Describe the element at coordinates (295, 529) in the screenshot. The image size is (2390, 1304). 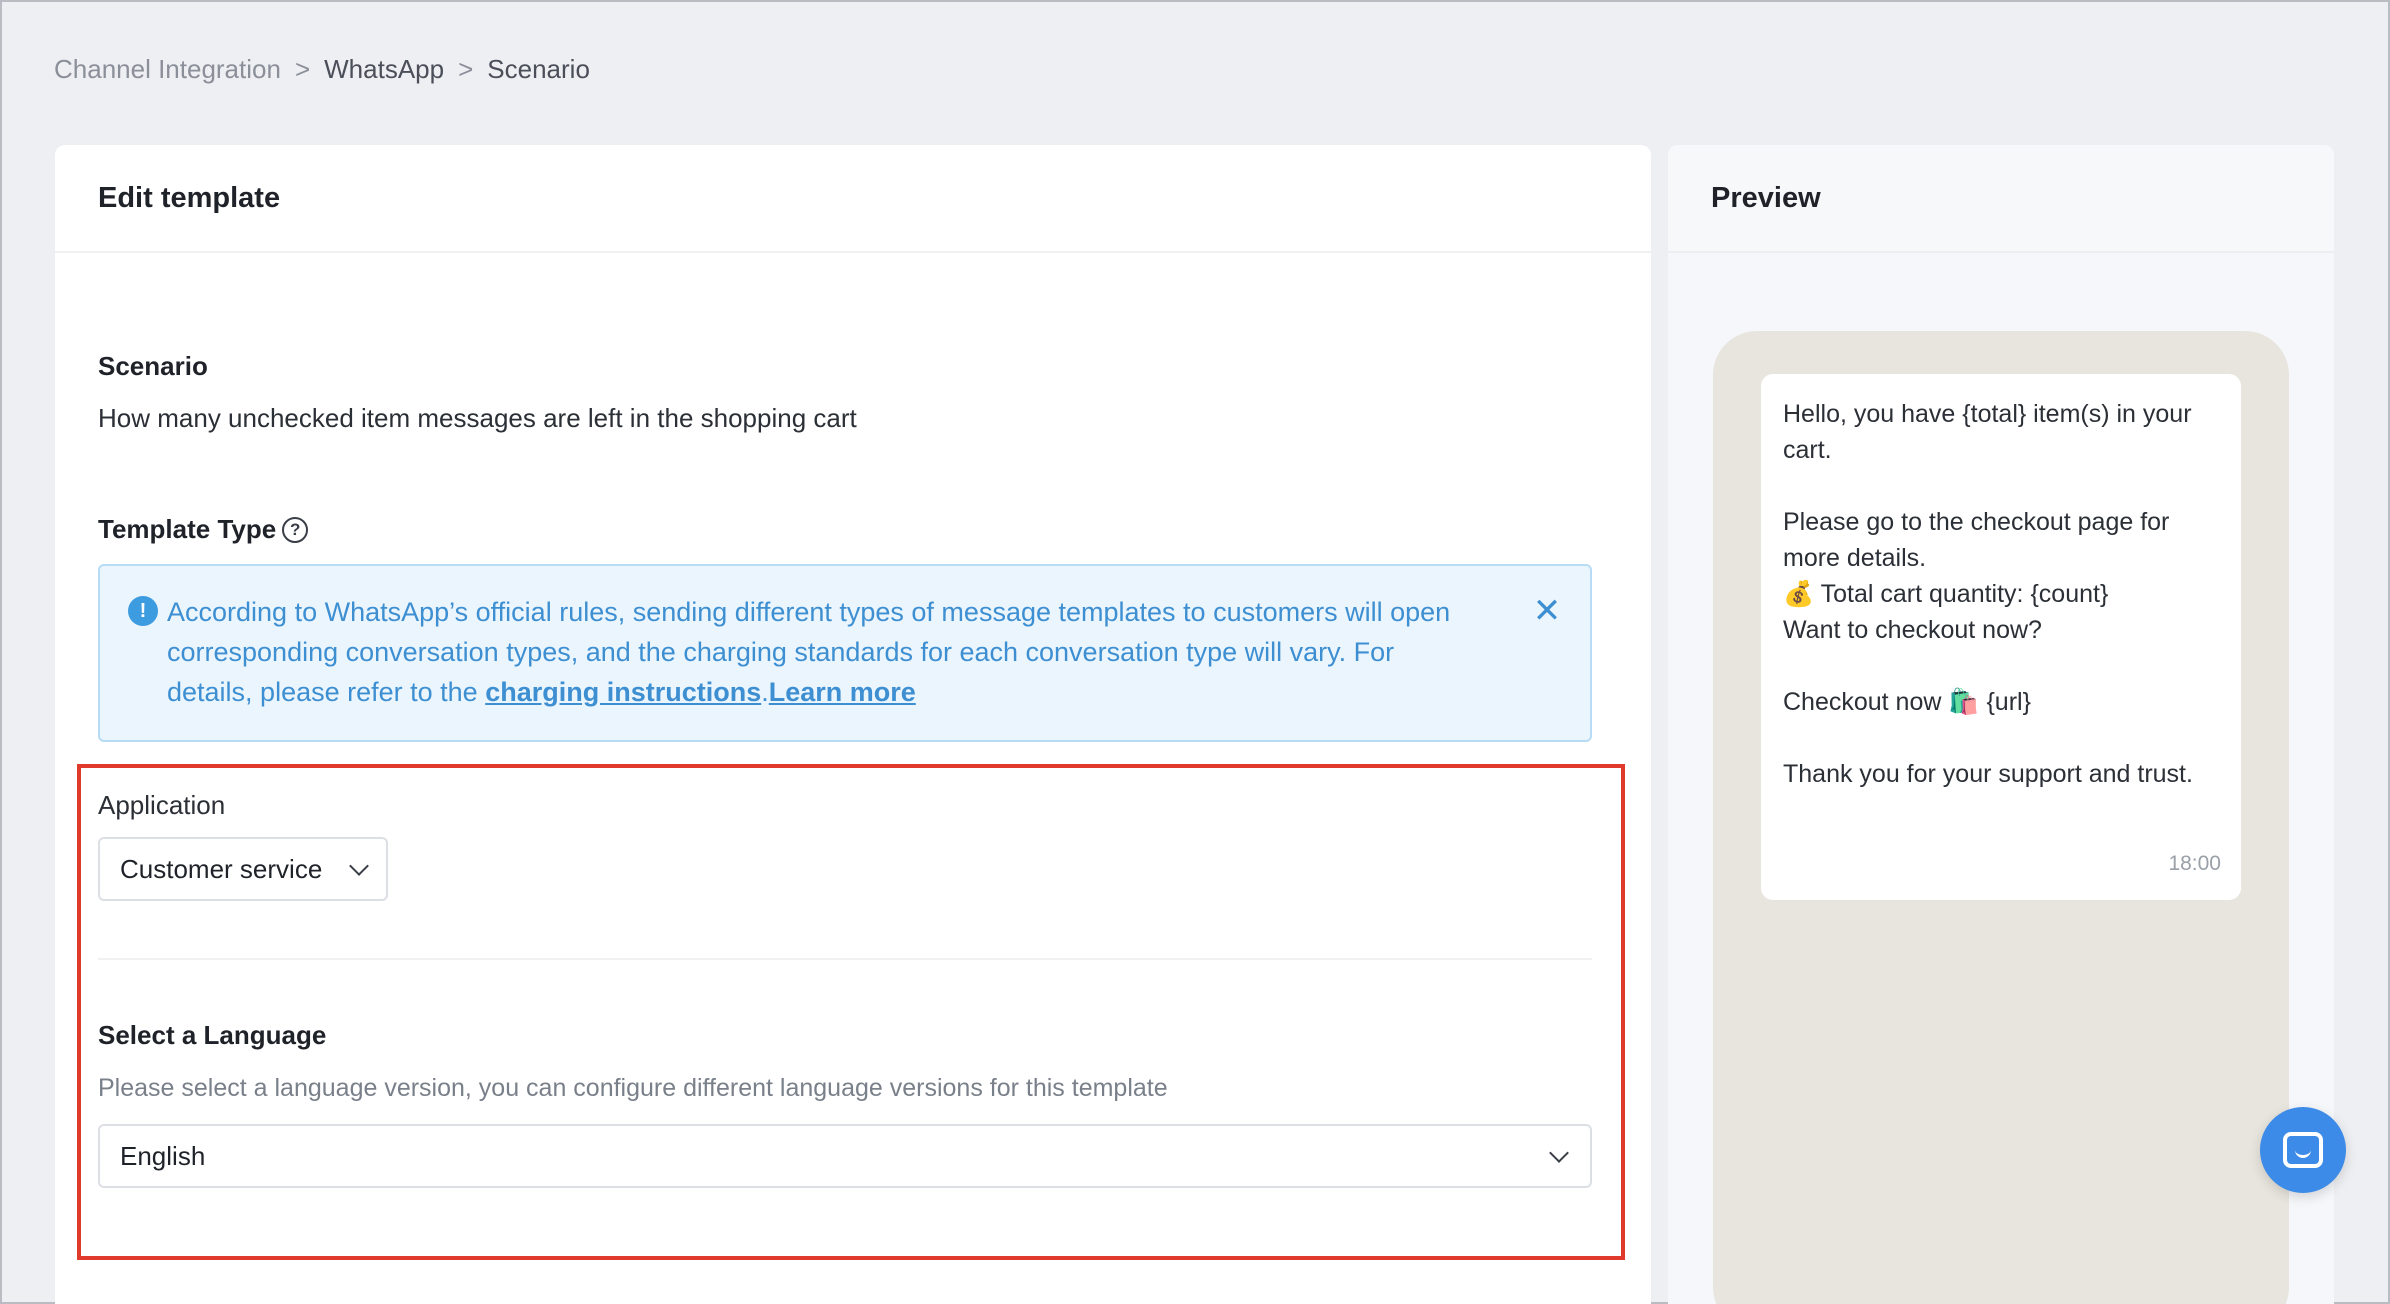
I see `question-circle-icon: ?` at that location.